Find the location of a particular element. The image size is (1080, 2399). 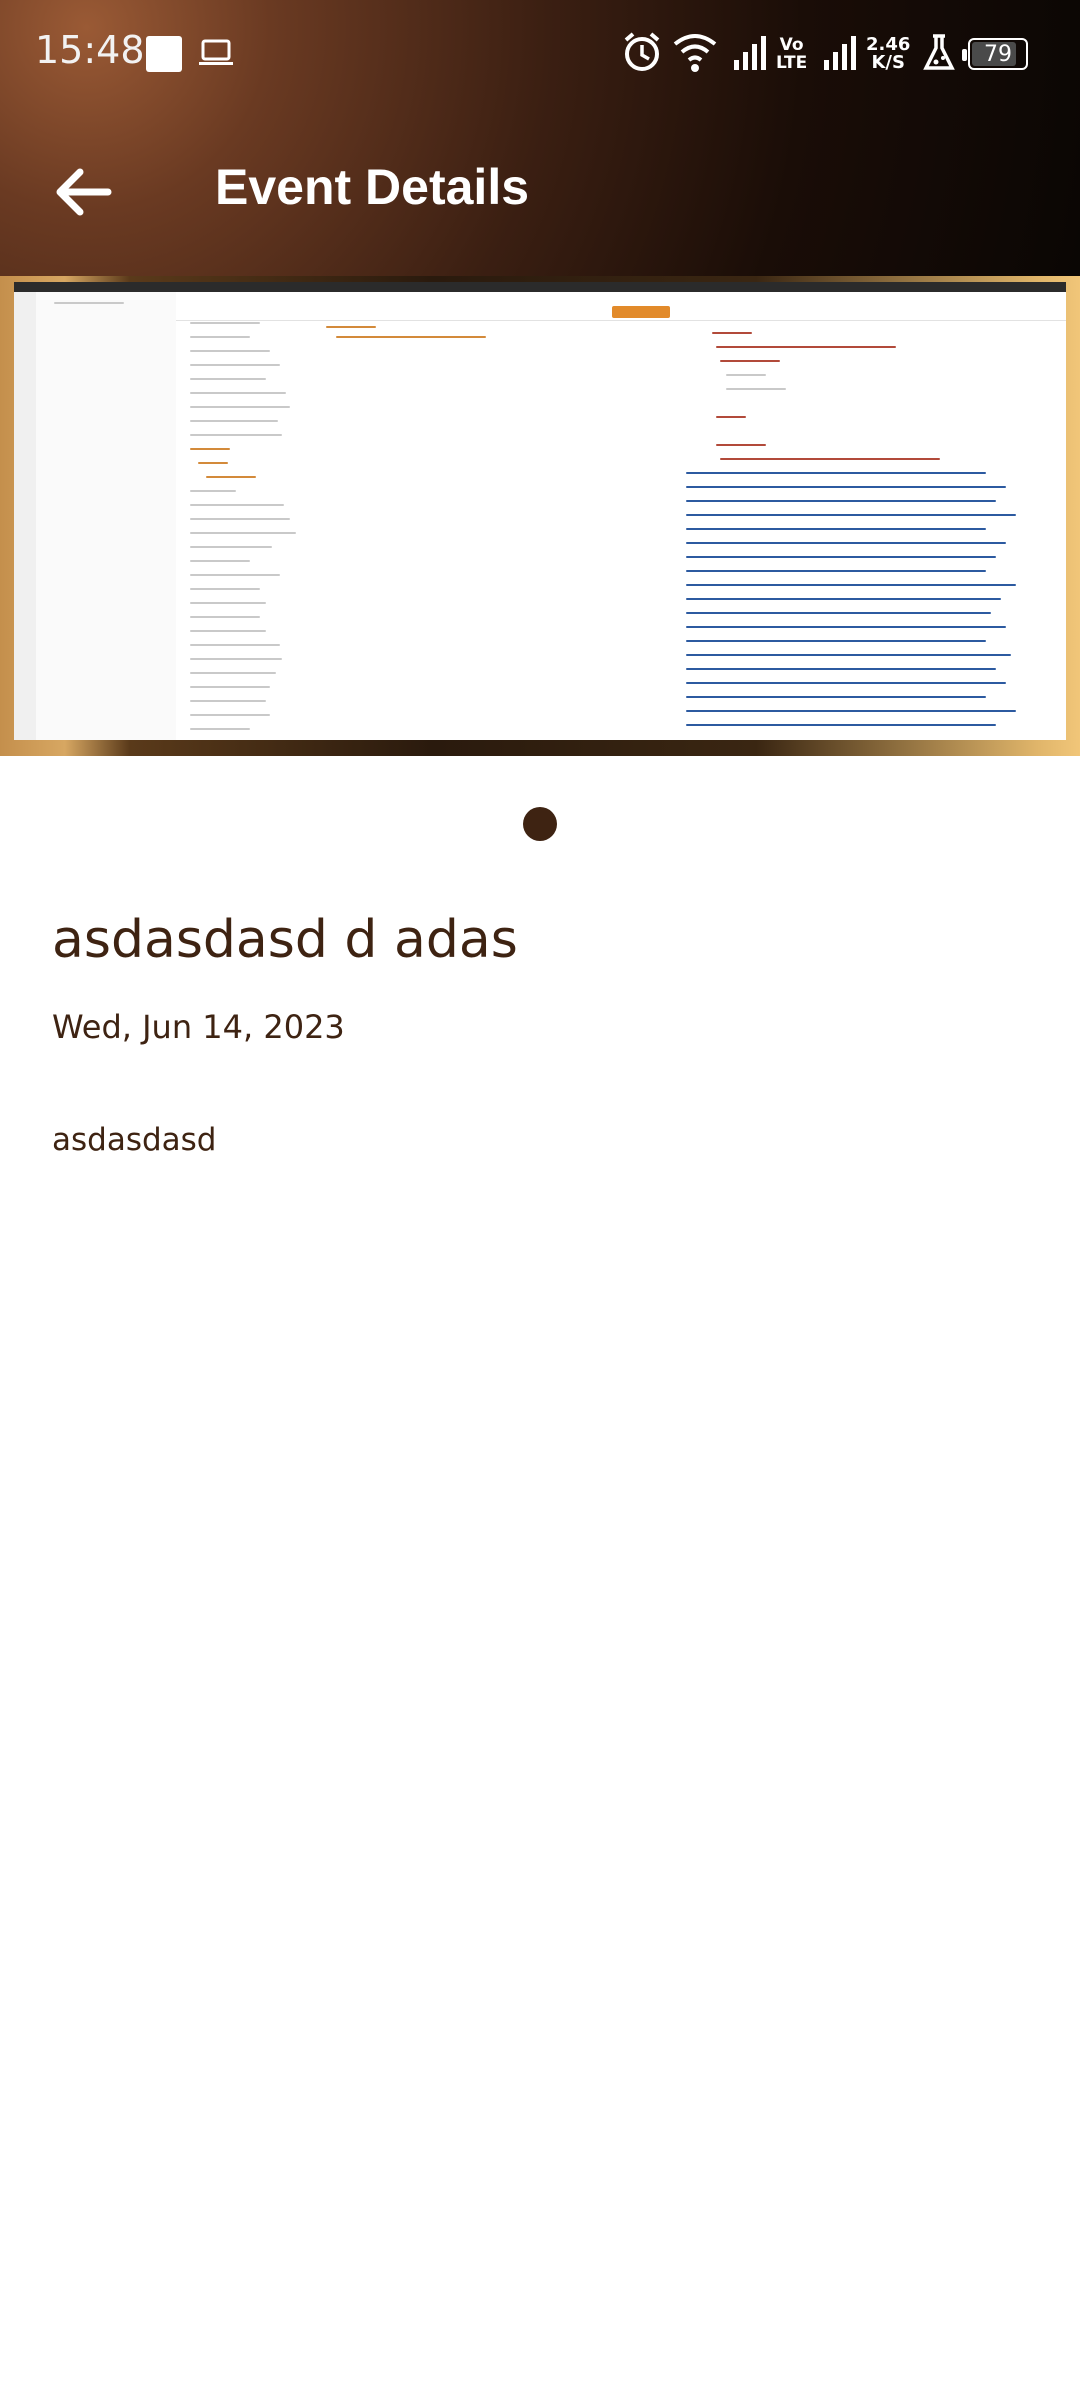

flask-icon is located at coordinates (939, 54).